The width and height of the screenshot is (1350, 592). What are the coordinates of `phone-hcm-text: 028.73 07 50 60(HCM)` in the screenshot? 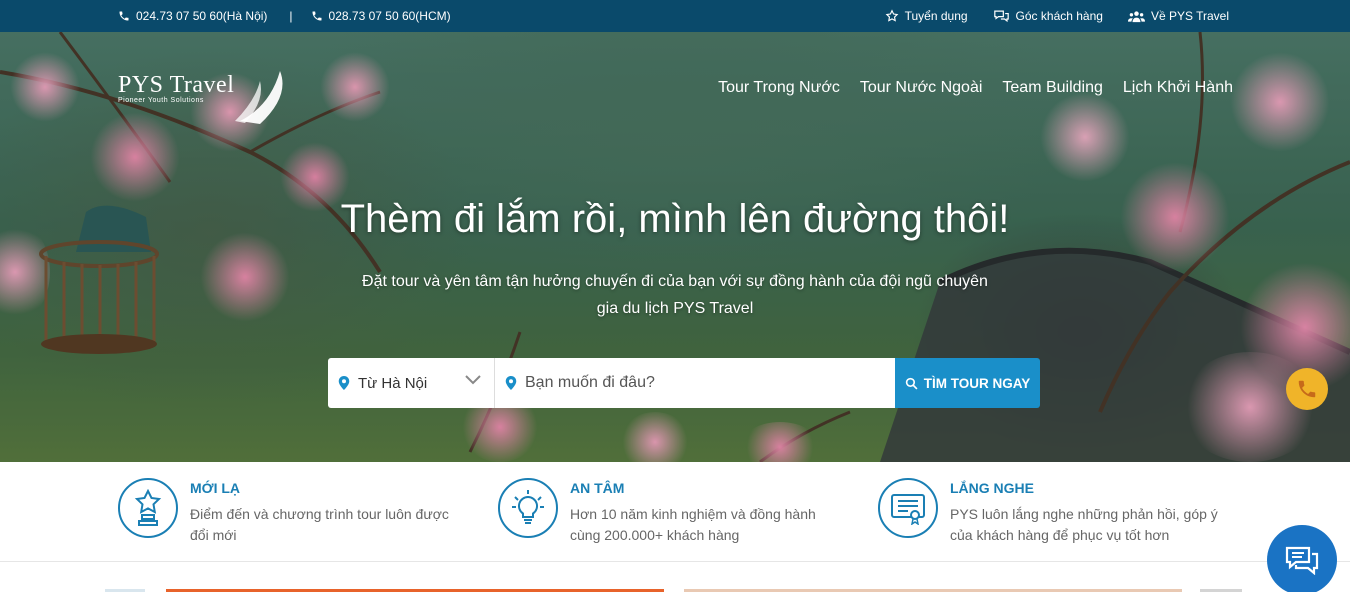 It's located at (389, 16).